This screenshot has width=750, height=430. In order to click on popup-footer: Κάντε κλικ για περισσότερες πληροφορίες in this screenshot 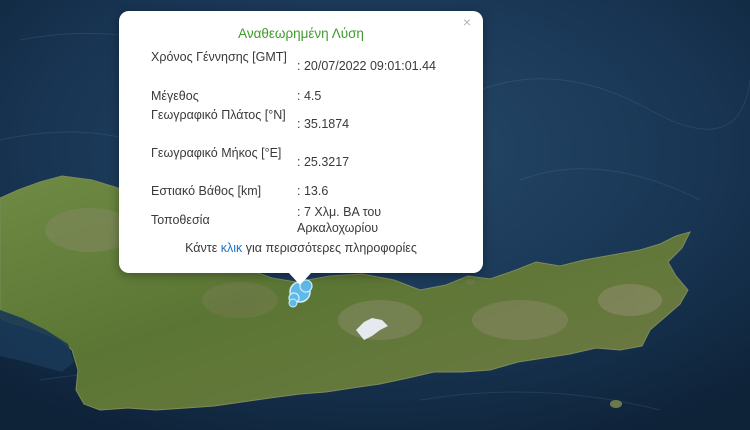, I will do `click(301, 248)`.